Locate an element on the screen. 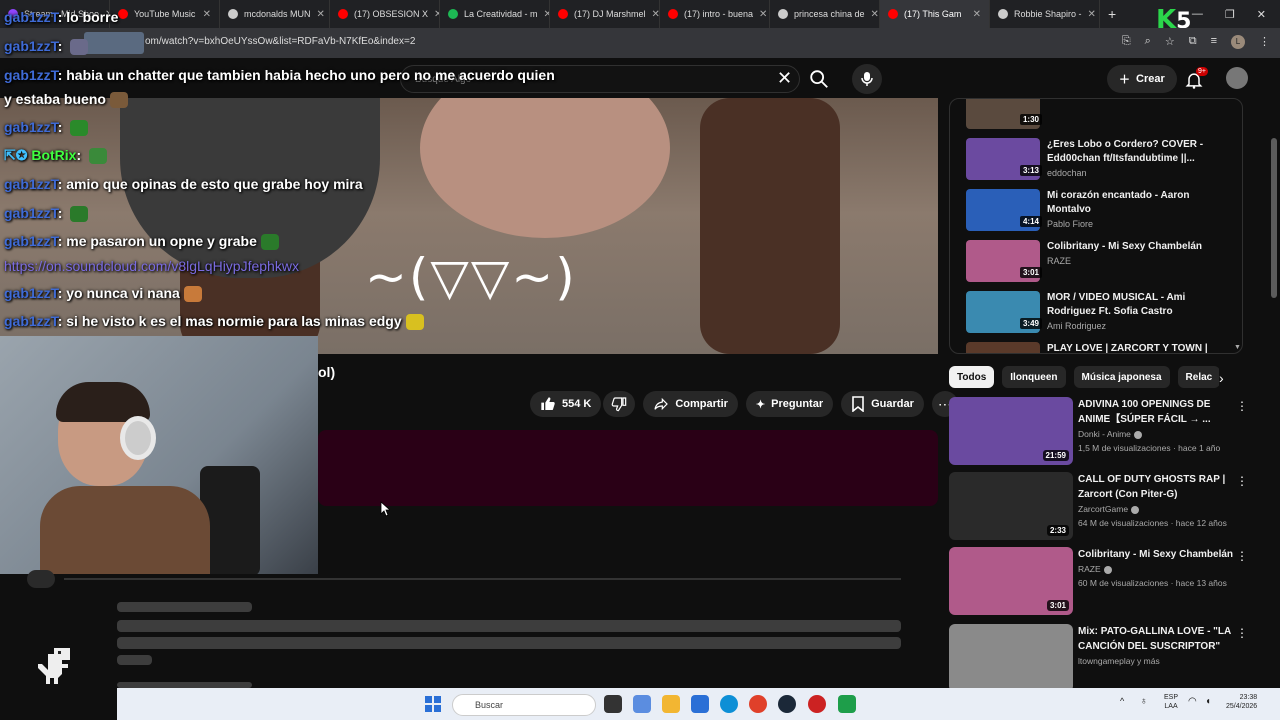  microphone-tray-icon: ♁ is located at coordinates (1144, 702).